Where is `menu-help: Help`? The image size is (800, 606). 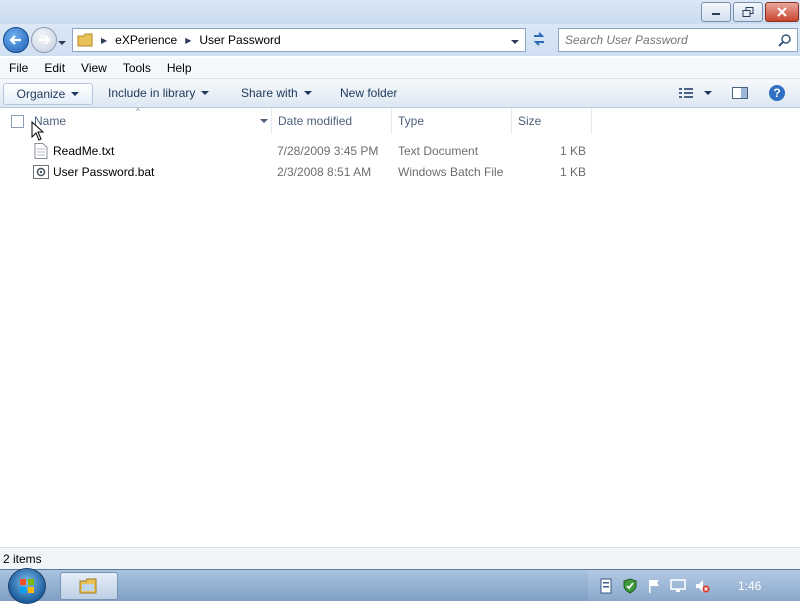
menu-help: Help is located at coordinates (178, 68).